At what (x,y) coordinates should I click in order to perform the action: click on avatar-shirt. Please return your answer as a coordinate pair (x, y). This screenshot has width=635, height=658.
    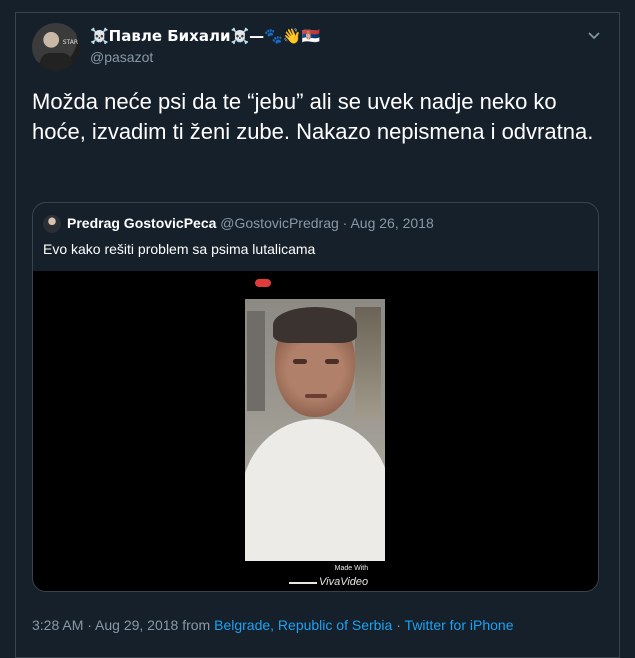
    Looking at the image, I should click on (56, 62).